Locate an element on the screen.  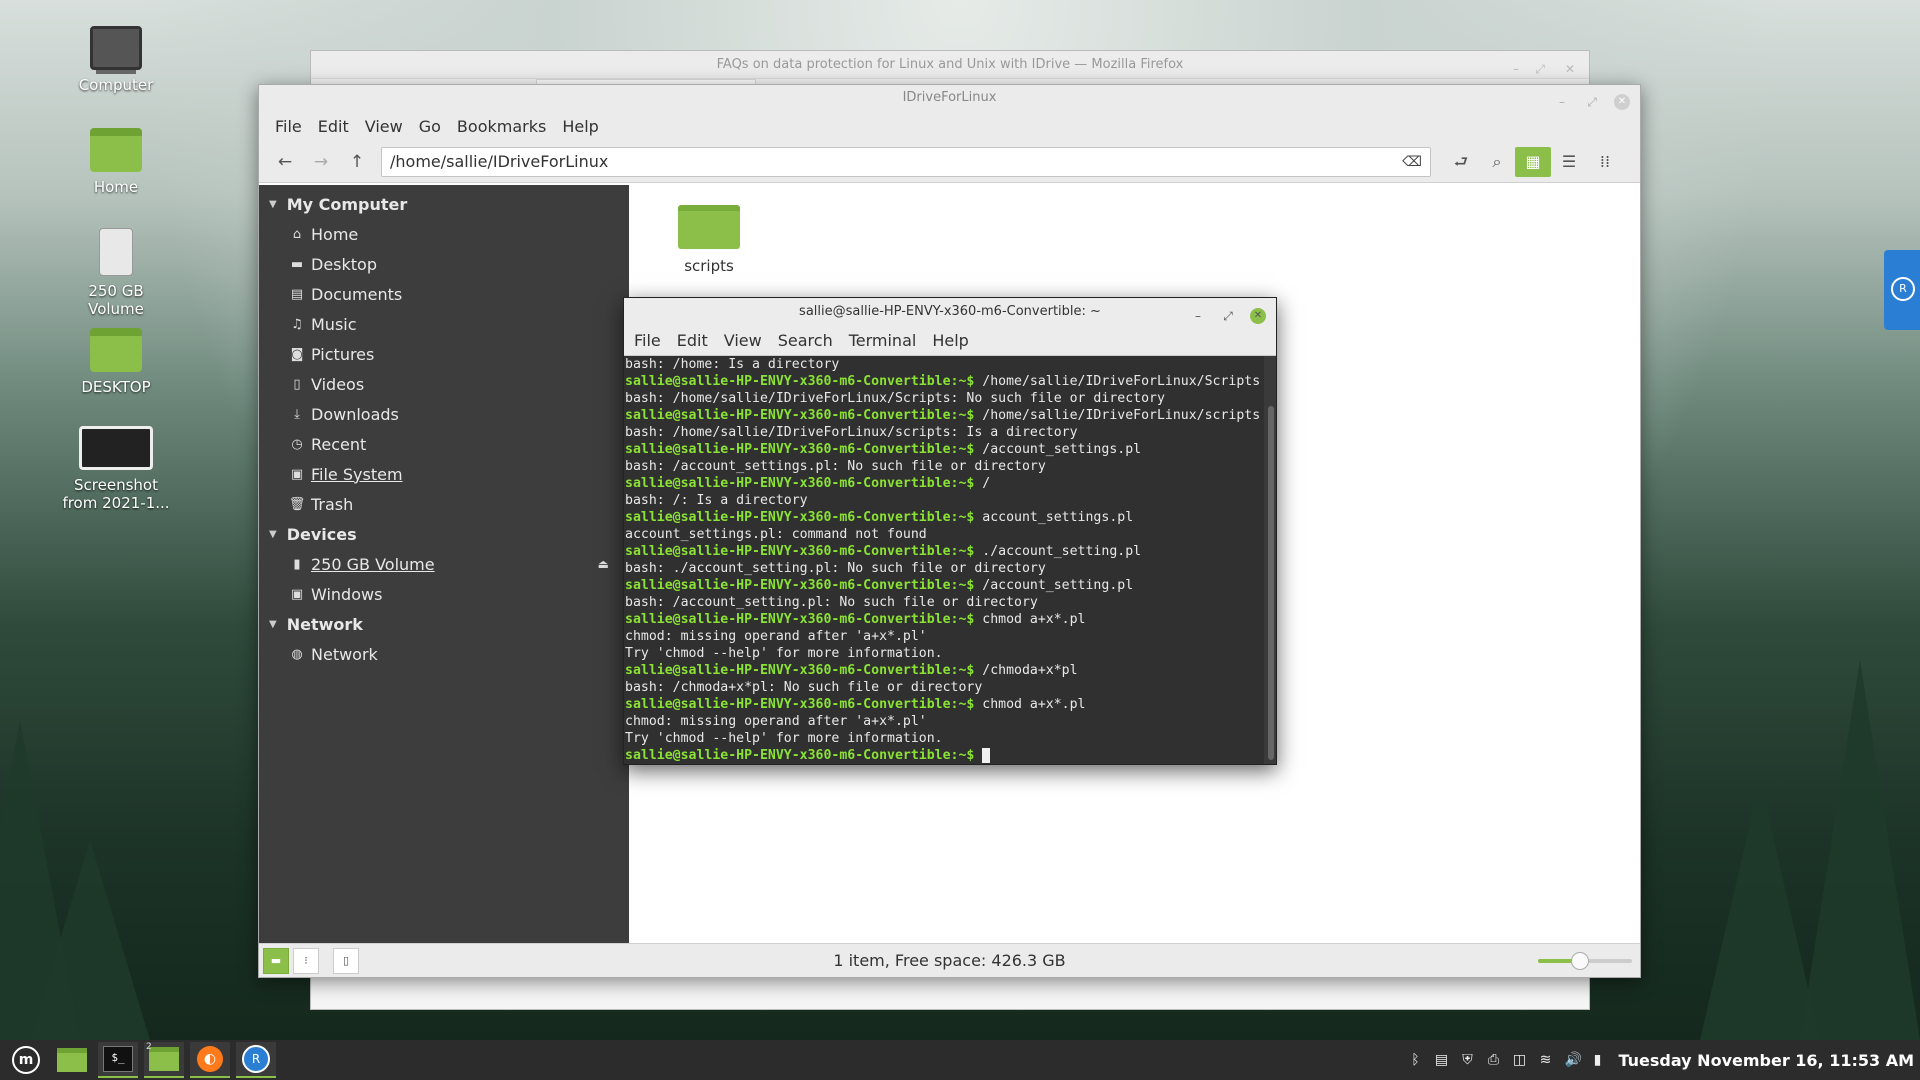
taskbar-terminal: $_ is located at coordinates (118, 1060).